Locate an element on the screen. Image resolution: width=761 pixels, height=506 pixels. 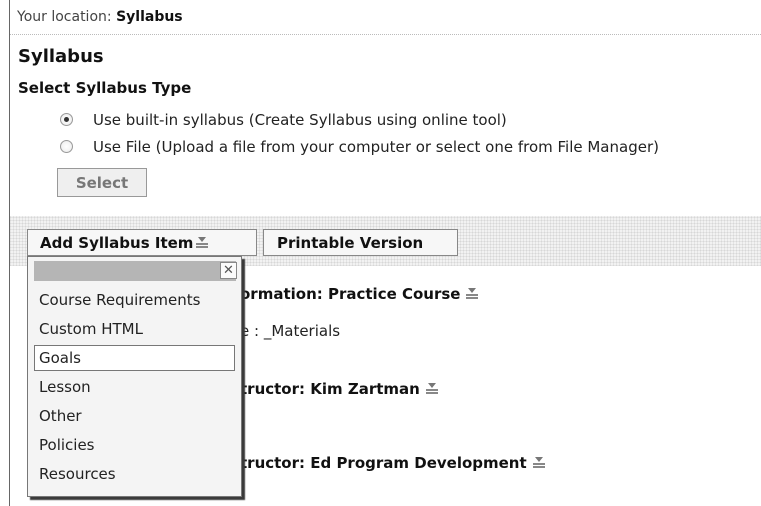
breadcrumb-current: Syllabus is located at coordinates (149, 17).